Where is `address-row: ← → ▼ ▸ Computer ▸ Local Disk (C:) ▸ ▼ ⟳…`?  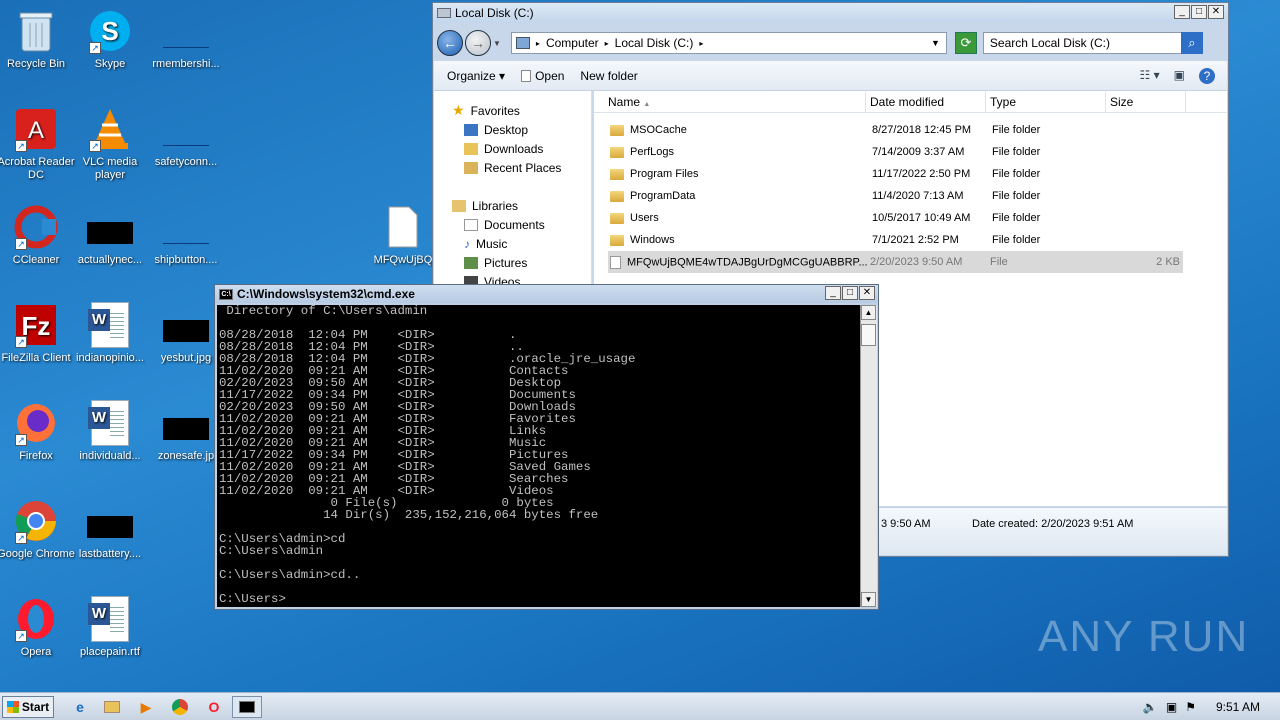
address-row: ← → ▼ ▸ Computer ▸ Local Disk (C:) ▸ ▼ ⟳… is located at coordinates (830, 43).